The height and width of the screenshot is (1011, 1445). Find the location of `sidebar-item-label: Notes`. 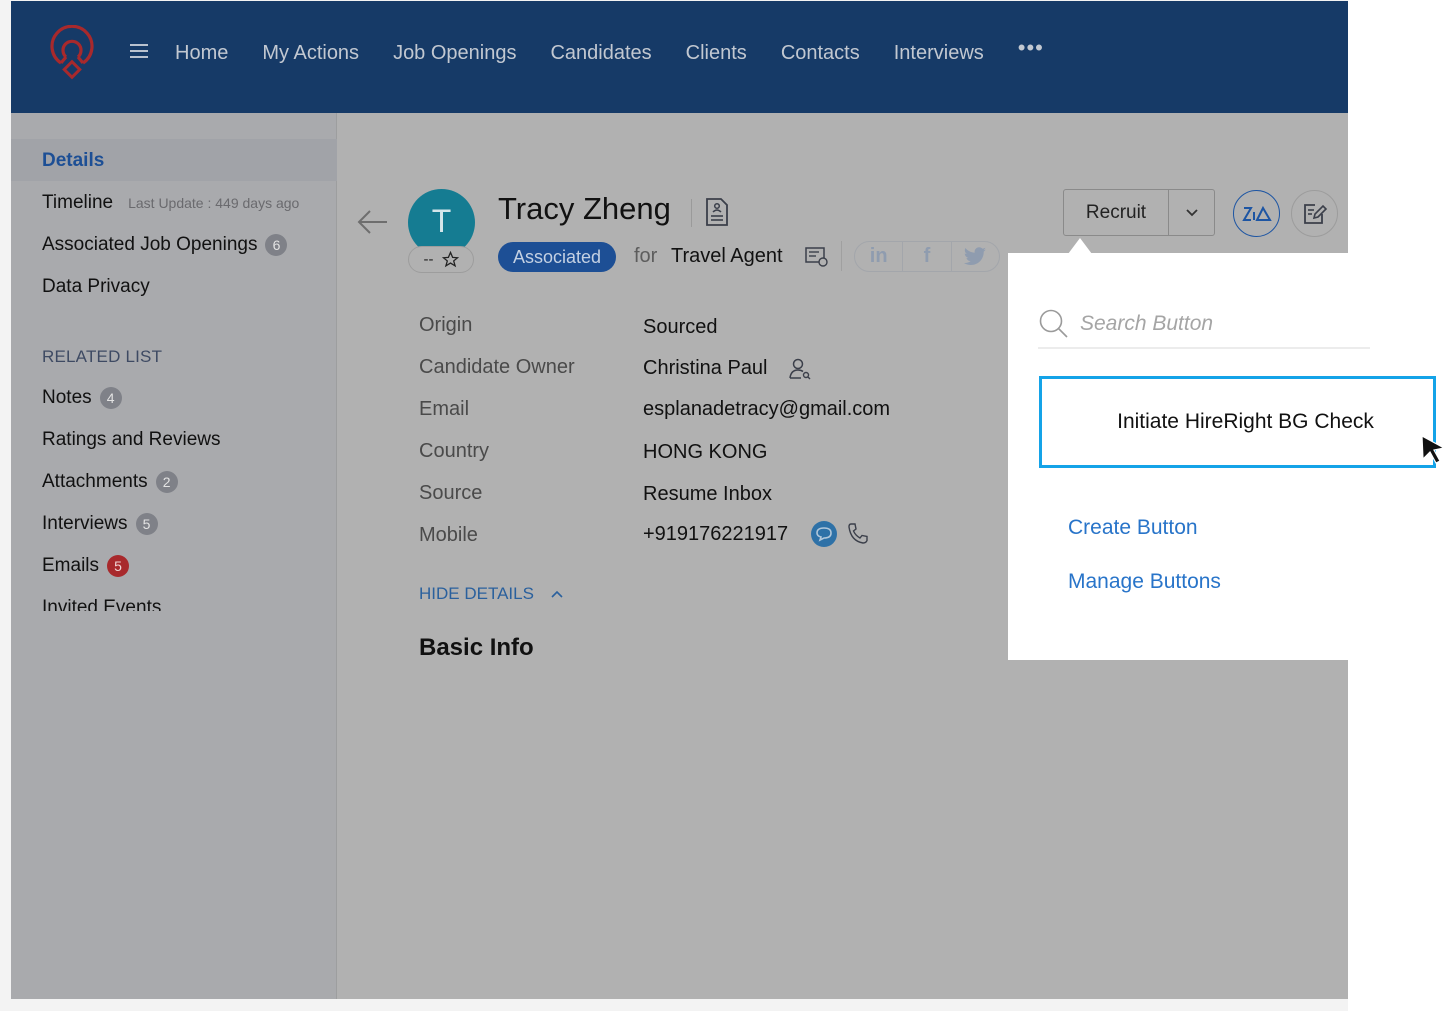

sidebar-item-label: Notes is located at coordinates (67, 397).